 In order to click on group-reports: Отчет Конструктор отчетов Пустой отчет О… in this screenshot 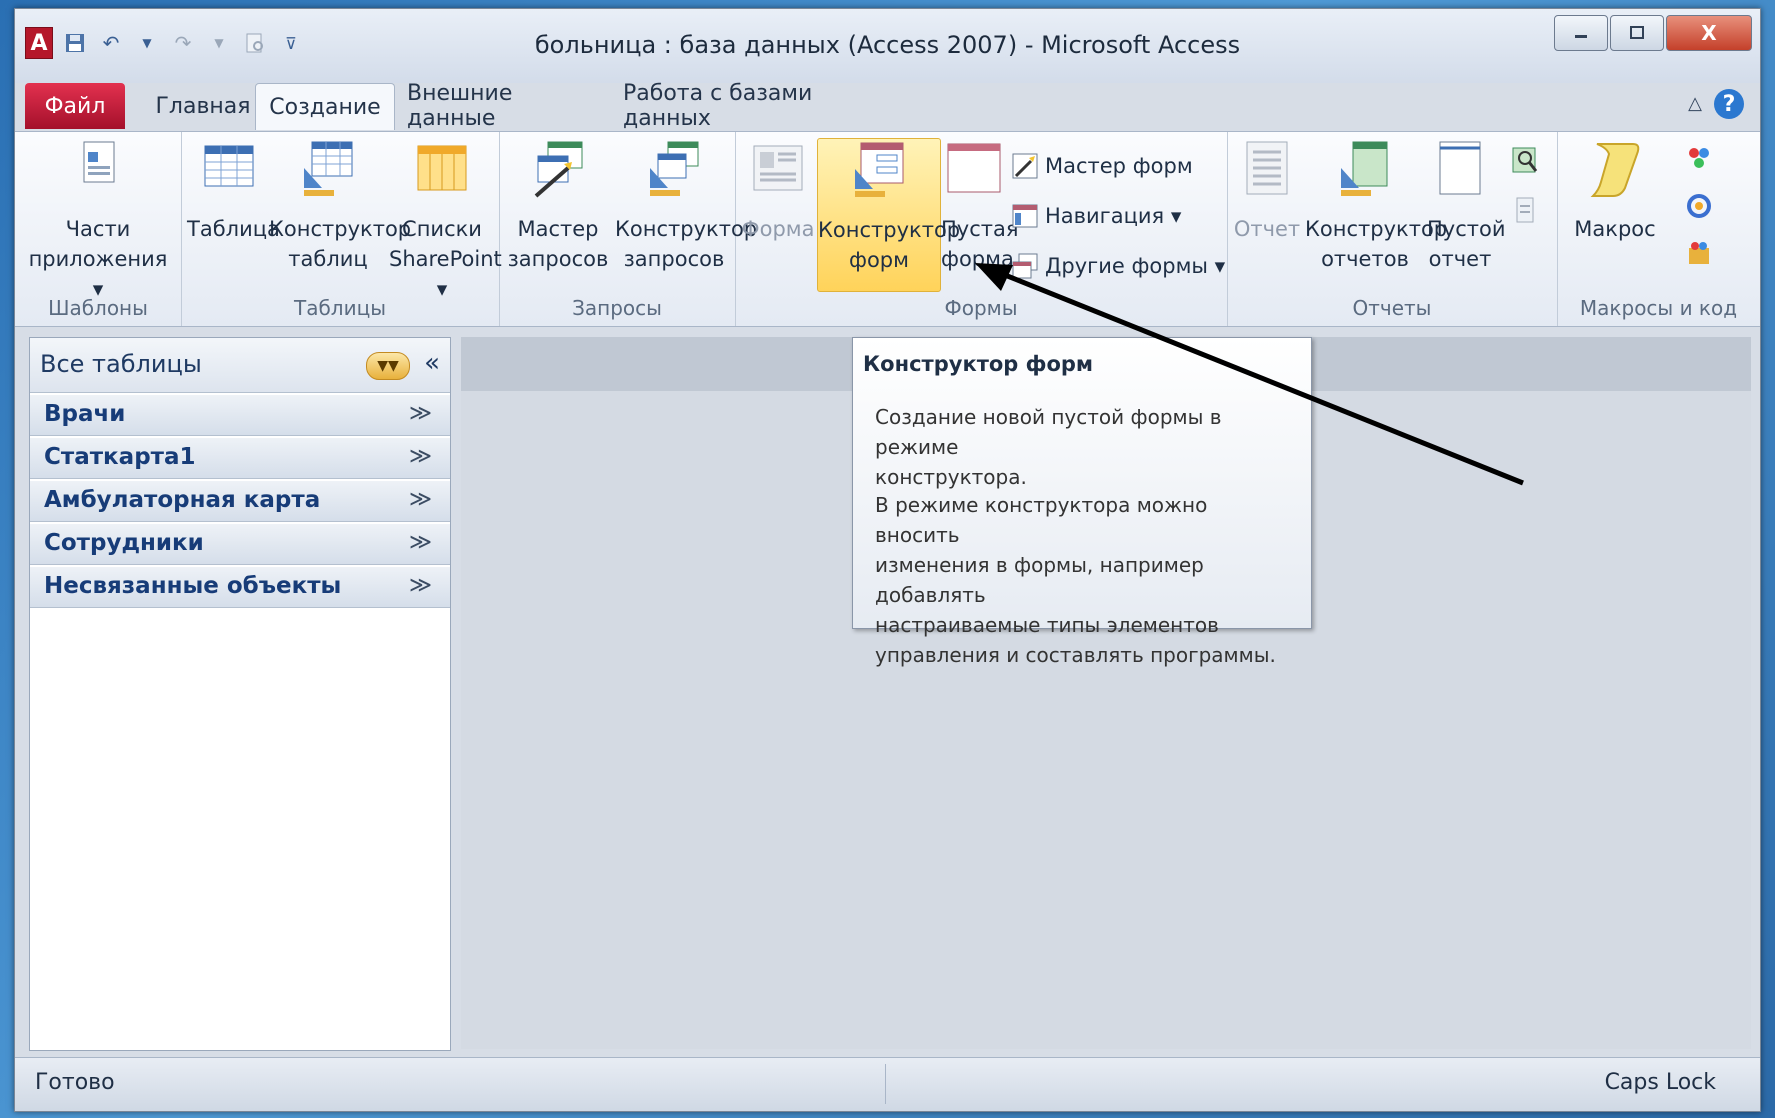, I will do `click(1392, 229)`.